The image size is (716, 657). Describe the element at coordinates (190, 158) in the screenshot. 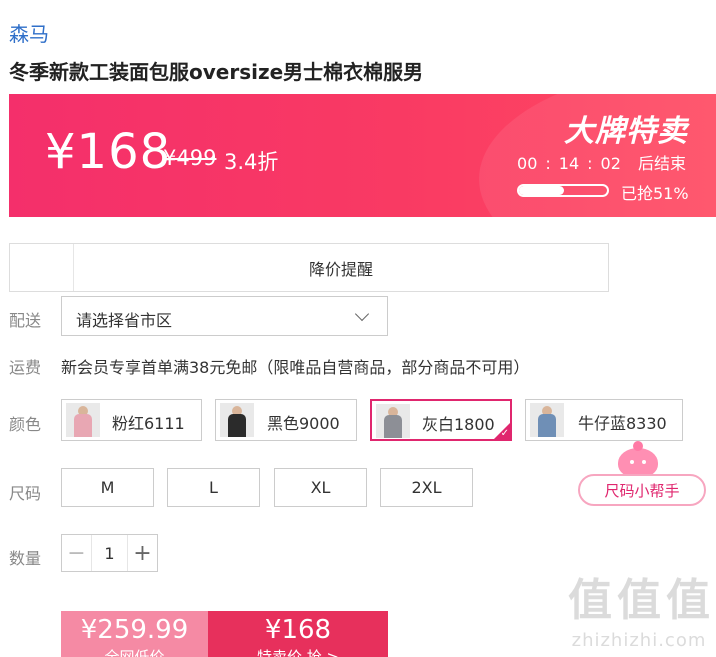

I see `original-price: ¥499` at that location.